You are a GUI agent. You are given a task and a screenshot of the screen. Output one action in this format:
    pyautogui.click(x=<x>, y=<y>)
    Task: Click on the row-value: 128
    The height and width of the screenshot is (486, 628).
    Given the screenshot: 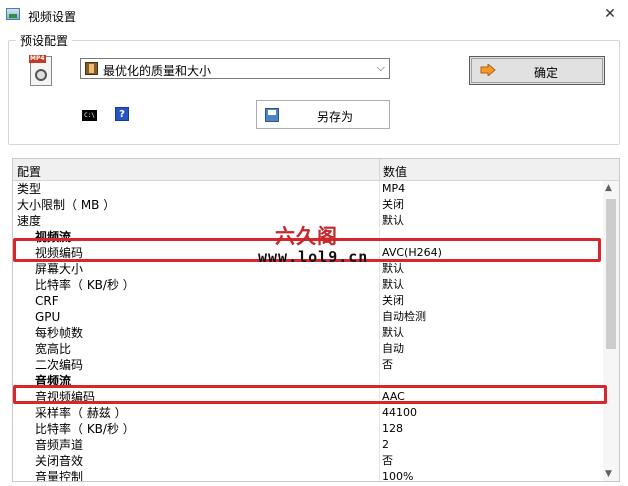 What is the action you would take?
    pyautogui.click(x=392, y=429)
    